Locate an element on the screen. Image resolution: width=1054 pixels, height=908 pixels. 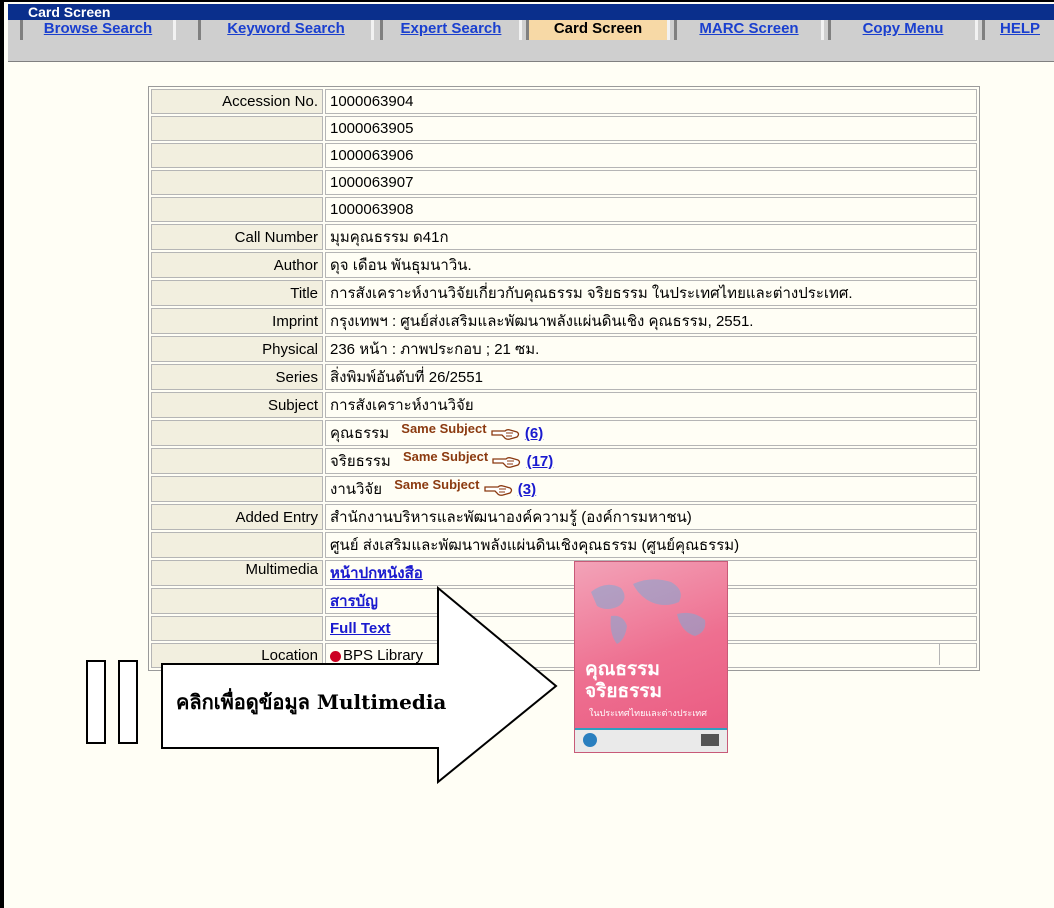
annotation-text: คลิกเพื่อดูข้อมูล Multimedia is located at coordinates (311, 702).